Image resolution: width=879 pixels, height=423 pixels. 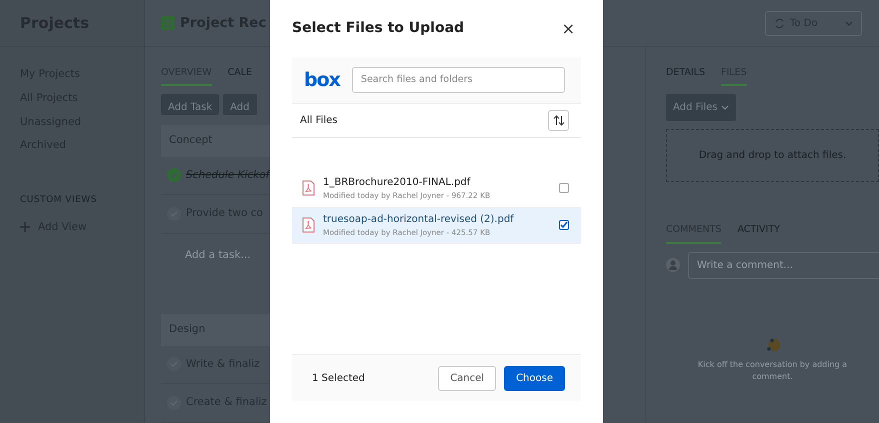 I want to click on sort-icon, so click(x=558, y=120).